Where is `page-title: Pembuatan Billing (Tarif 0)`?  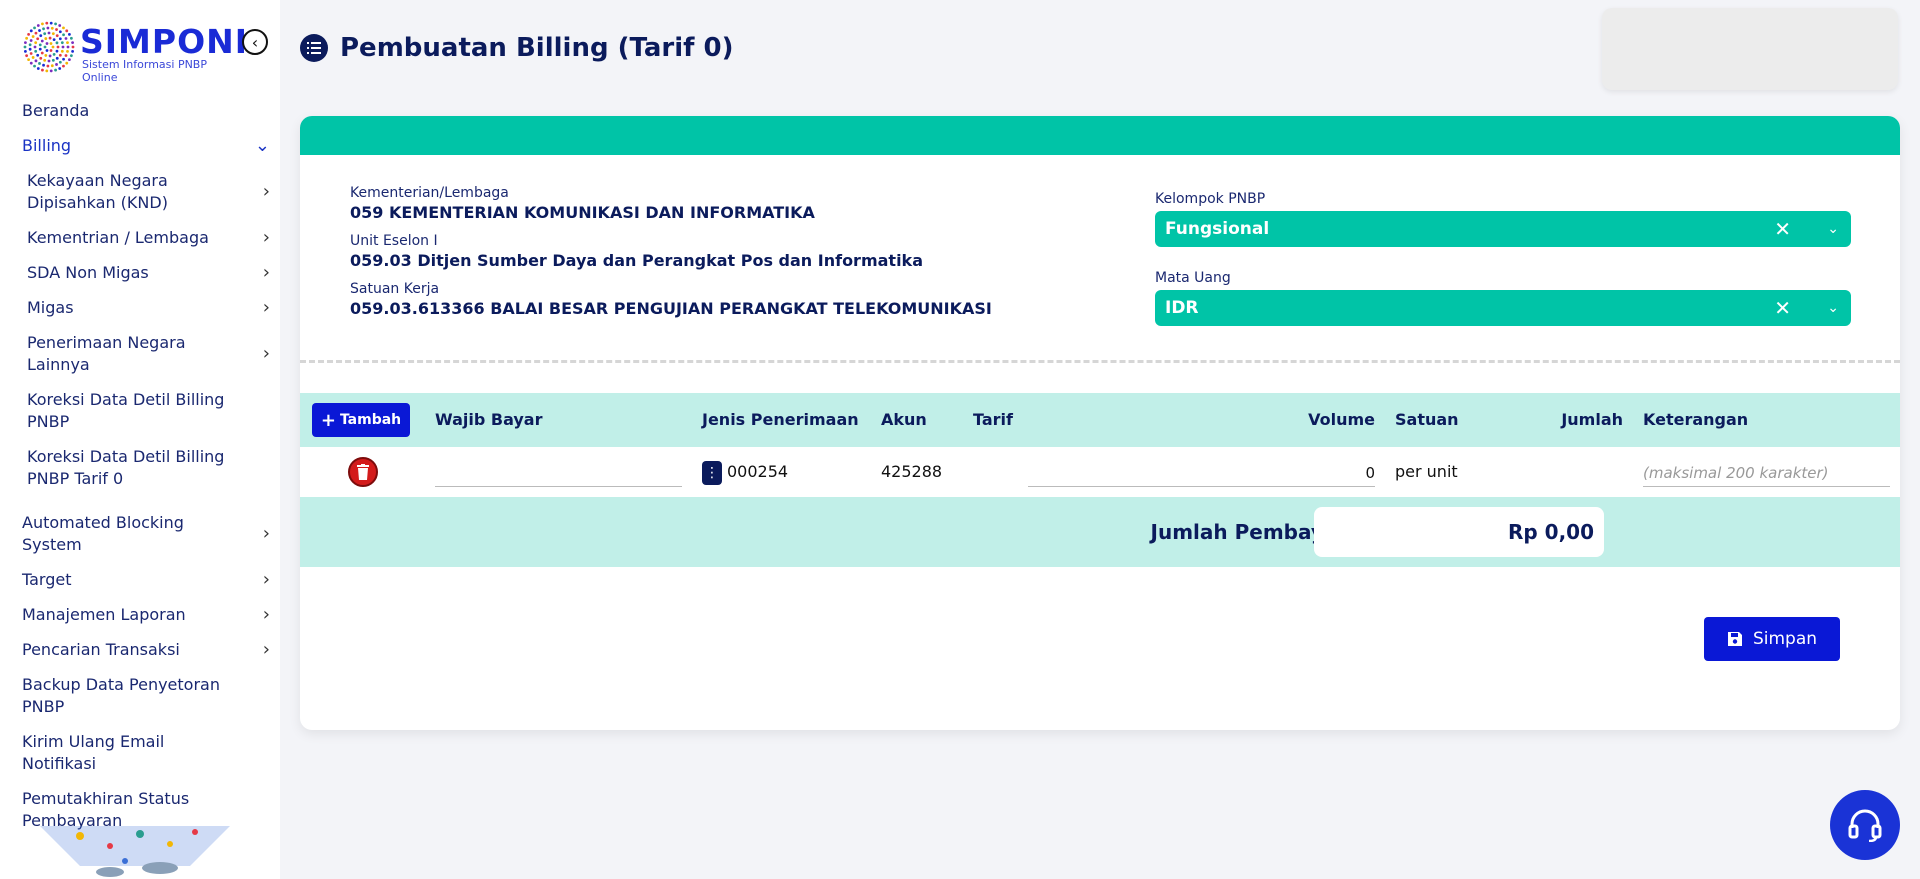 page-title: Pembuatan Billing (Tarif 0) is located at coordinates (537, 48).